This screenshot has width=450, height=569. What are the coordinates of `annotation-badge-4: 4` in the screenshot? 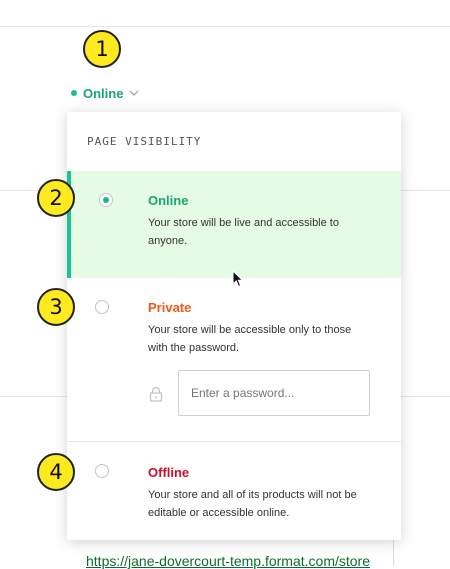 It's located at (56, 472).